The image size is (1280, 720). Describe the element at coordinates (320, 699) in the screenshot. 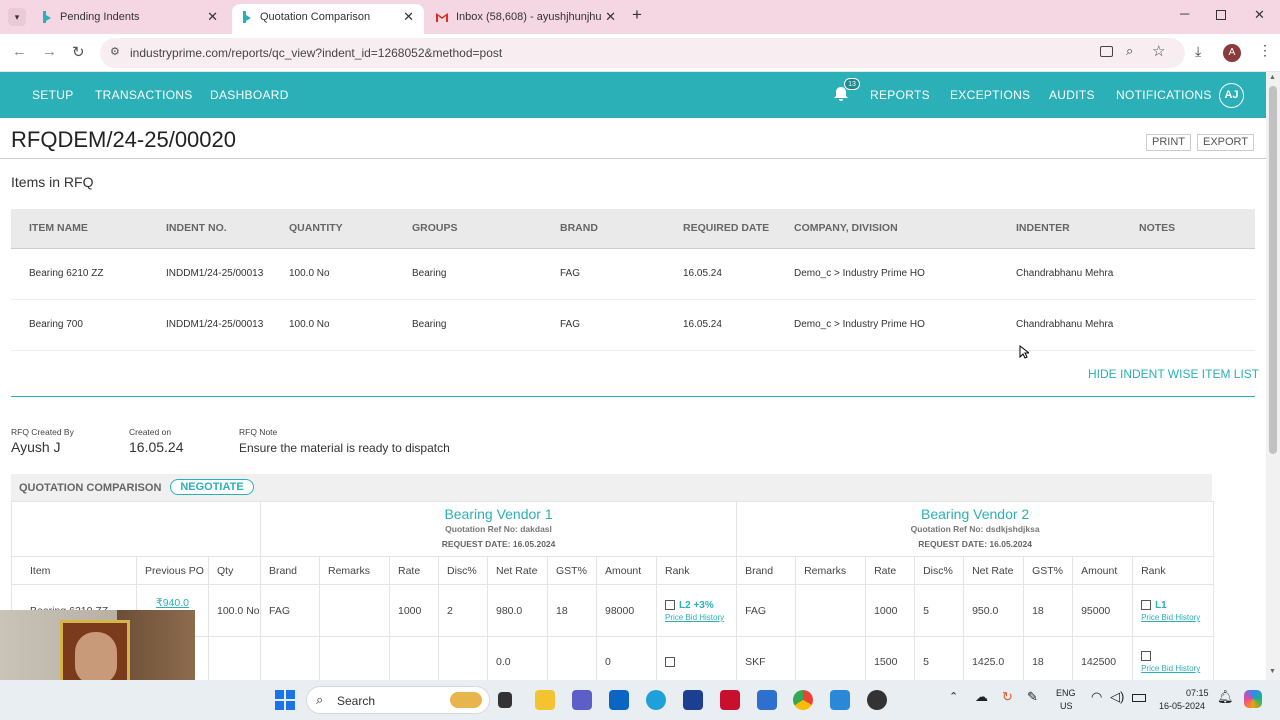

I see `search-icon: ⌕` at that location.